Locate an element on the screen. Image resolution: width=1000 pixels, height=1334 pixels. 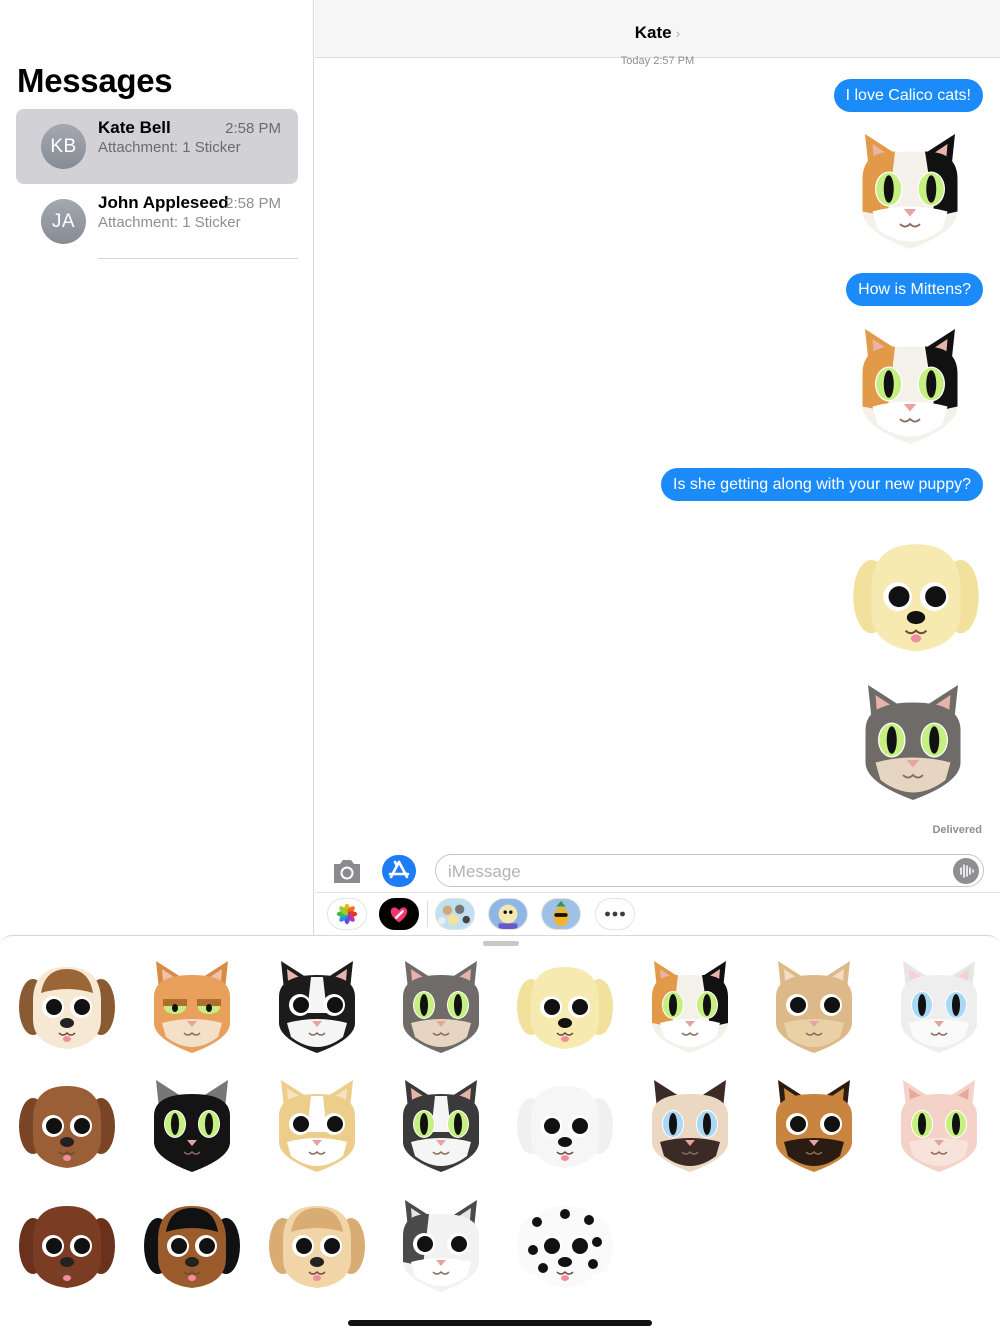
german-shepherd-sticker is located at coordinates (814, 1124).